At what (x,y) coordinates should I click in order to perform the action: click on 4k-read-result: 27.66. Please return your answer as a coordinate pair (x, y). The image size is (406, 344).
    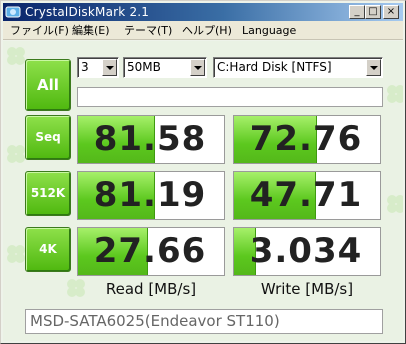
    Looking at the image, I should click on (151, 251).